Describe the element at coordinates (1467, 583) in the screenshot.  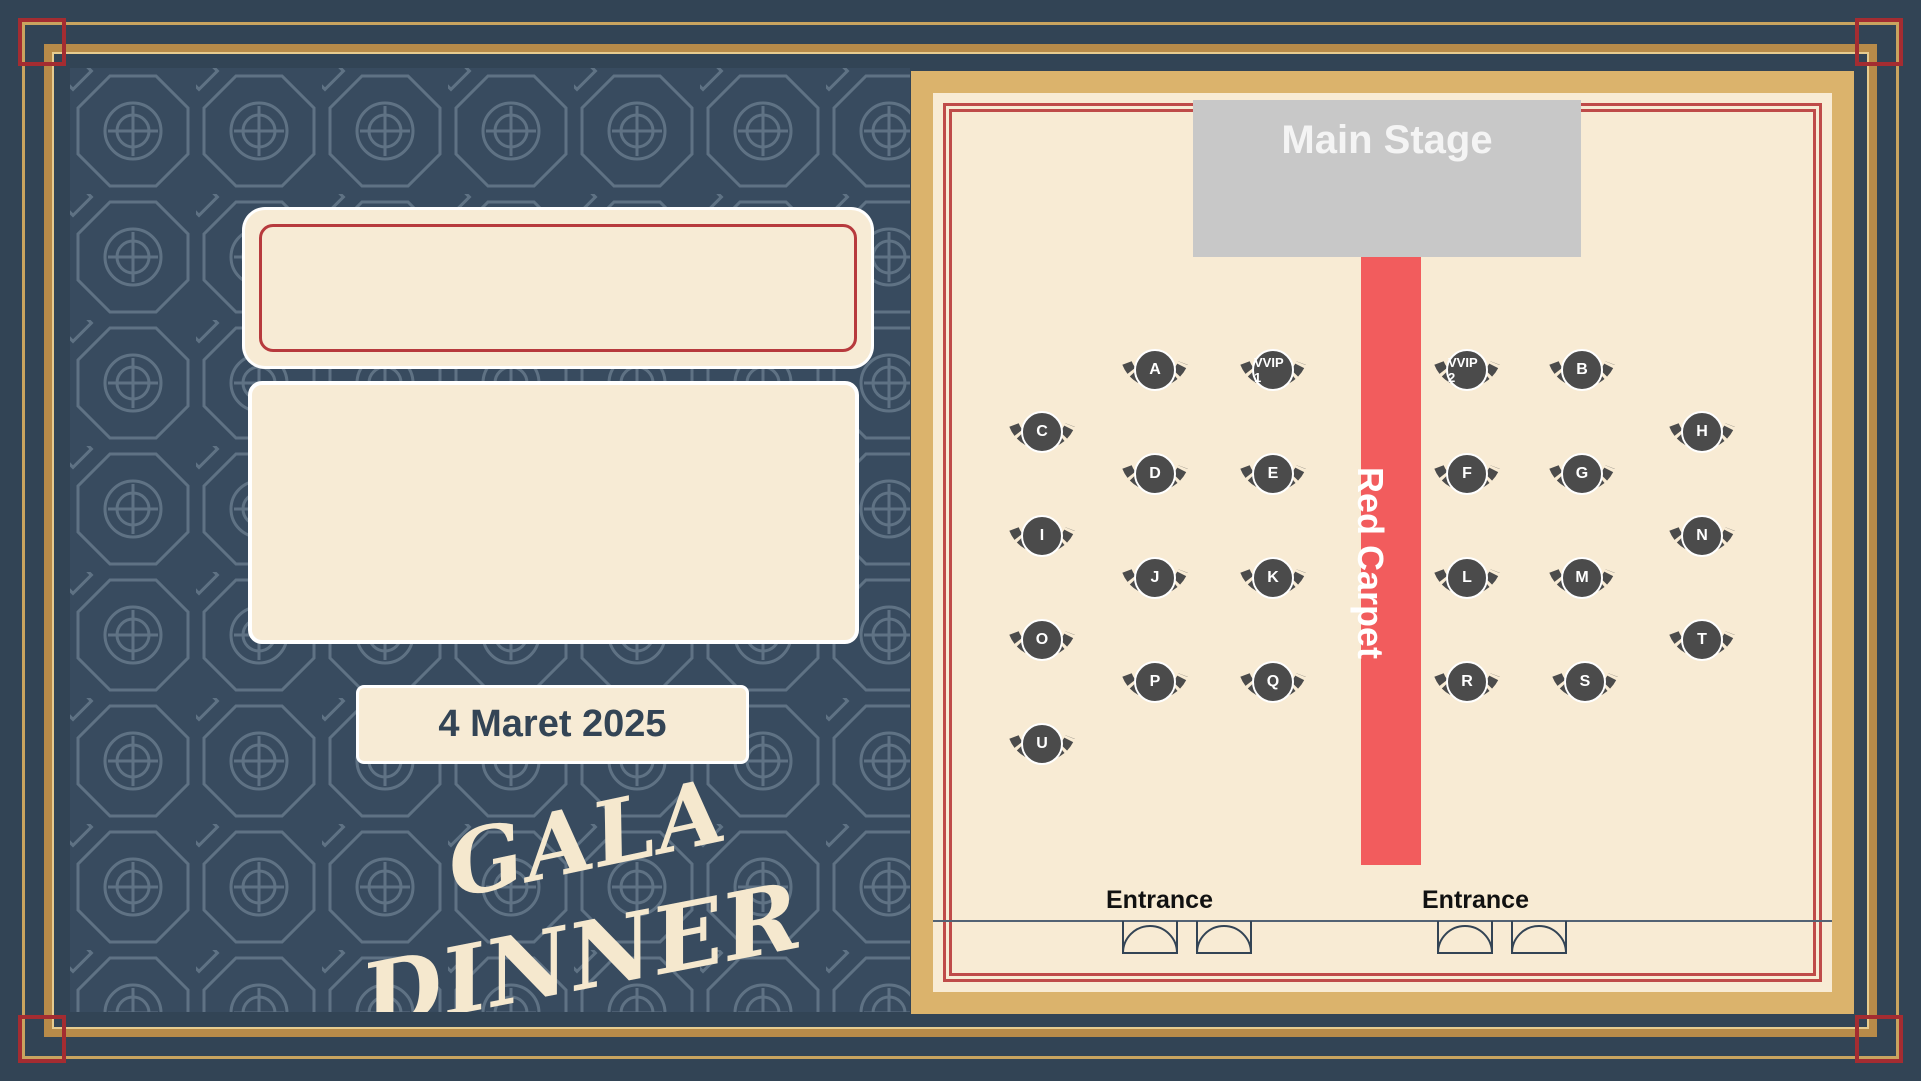
I see `table-l: L` at that location.